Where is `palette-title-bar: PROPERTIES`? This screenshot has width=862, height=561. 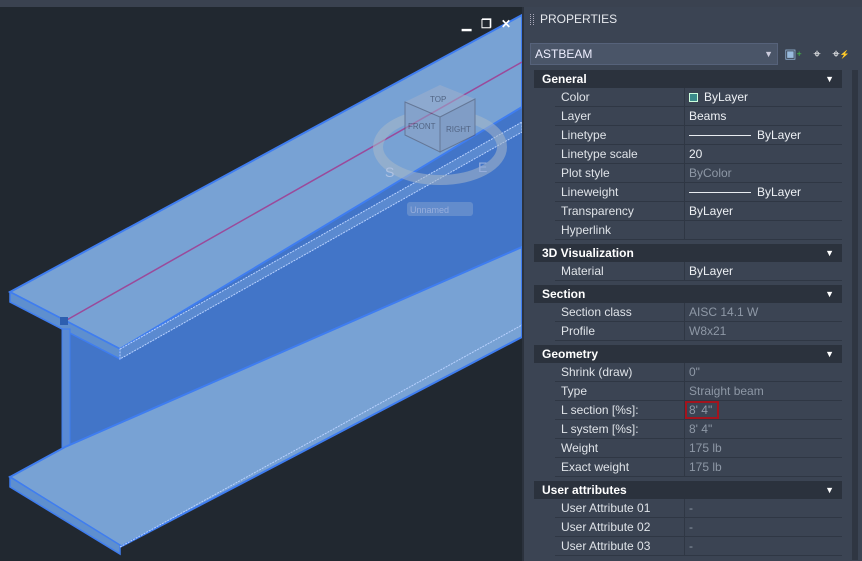
palette-title-bar: PROPERTIES is located at coordinates (693, 19).